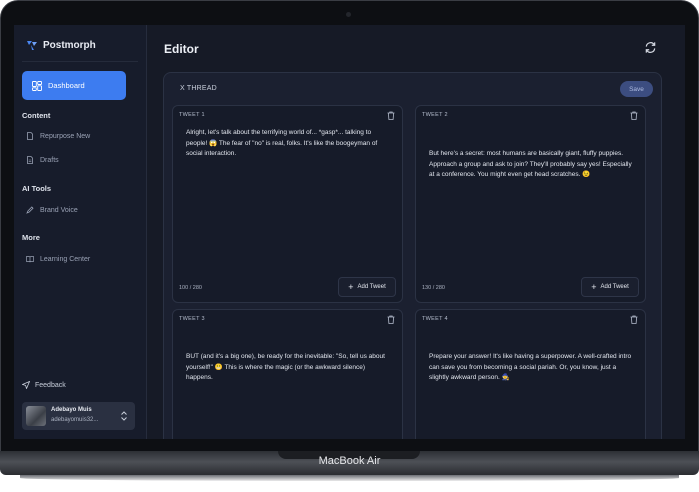 Image resolution: width=699 pixels, height=492 pixels. What do you see at coordinates (26, 385) in the screenshot?
I see `send-icon` at bounding box center [26, 385].